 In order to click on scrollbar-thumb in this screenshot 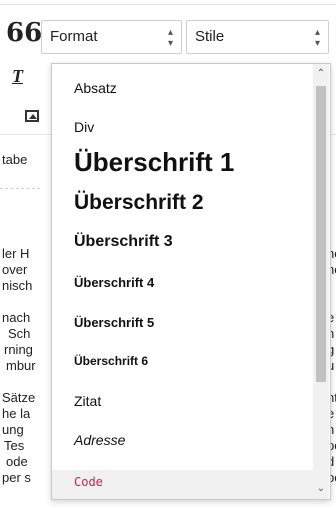, I will do `click(321, 234)`.